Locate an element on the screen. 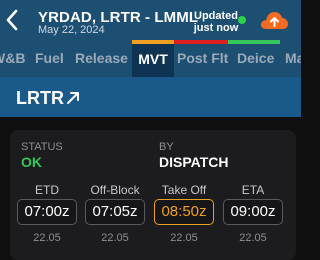  flight-date: May 22, 2024 is located at coordinates (71, 30).